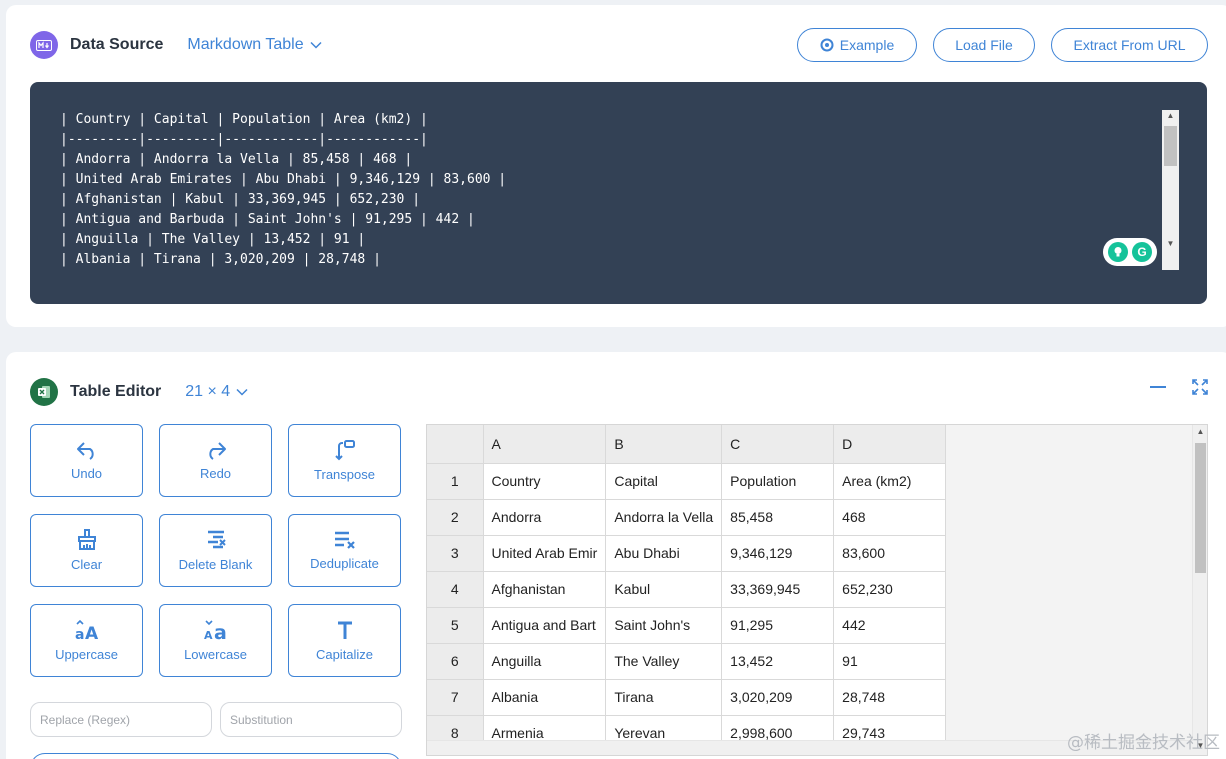 This screenshot has width=1226, height=759. I want to click on undo-label: Undo, so click(86, 473).